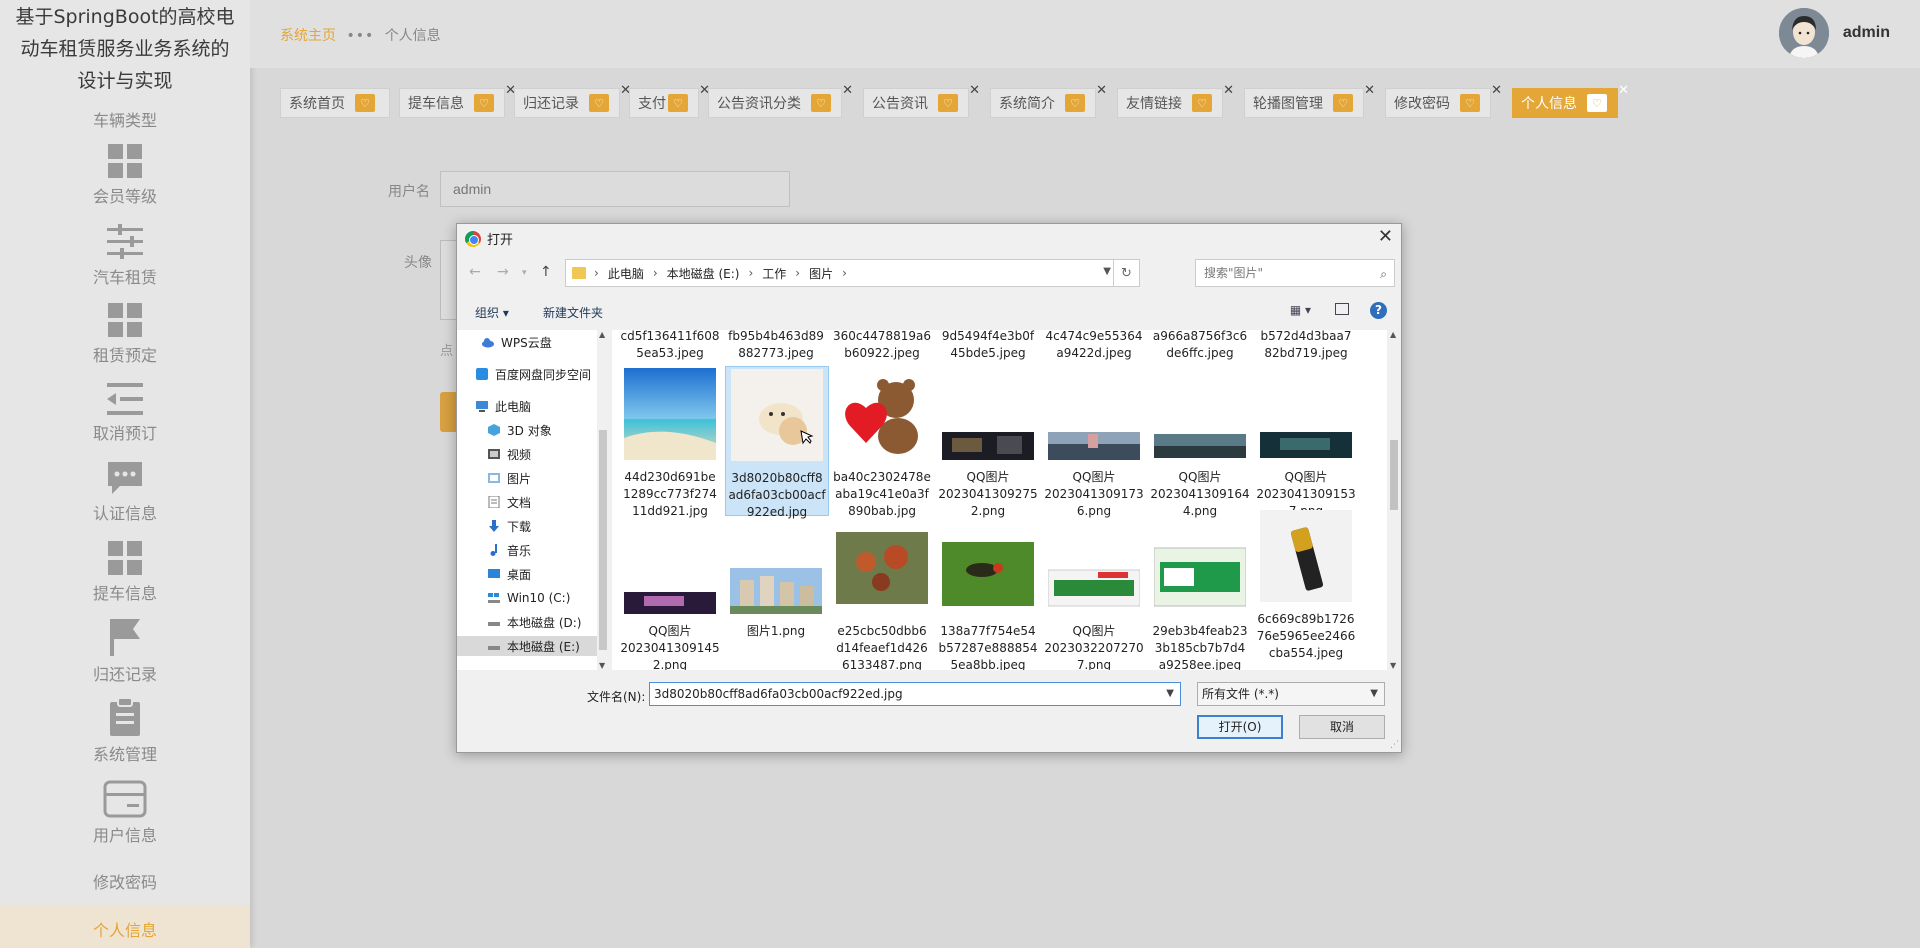 Image resolution: width=1920 pixels, height=948 pixels. I want to click on back-arrow-icon: ←, so click(475, 272).